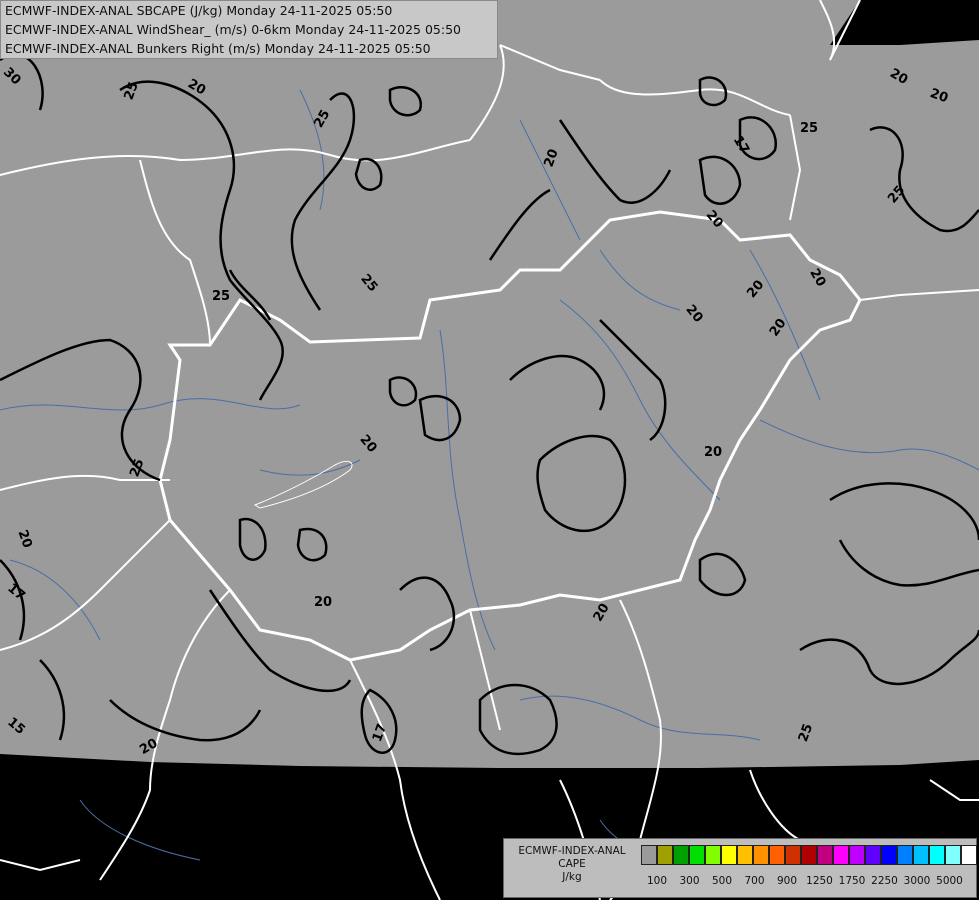 The image size is (979, 900). I want to click on legend-tick-label: 100, so click(657, 881).